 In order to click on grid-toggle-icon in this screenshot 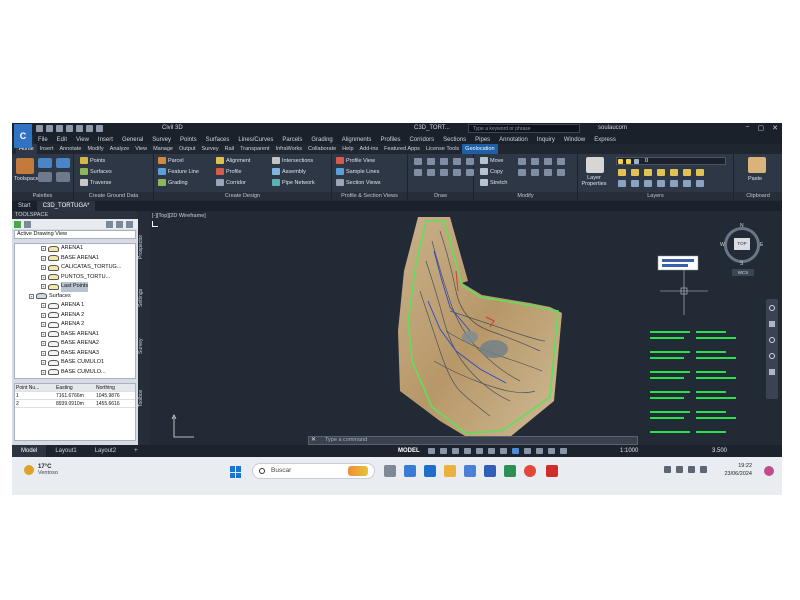, I will do `click(431, 451)`.